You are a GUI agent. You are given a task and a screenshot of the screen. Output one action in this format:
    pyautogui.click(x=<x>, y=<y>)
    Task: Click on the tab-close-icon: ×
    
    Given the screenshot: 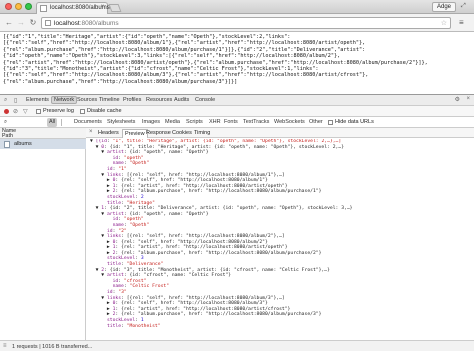 What is the action you would take?
    pyautogui.click(x=102, y=7)
    